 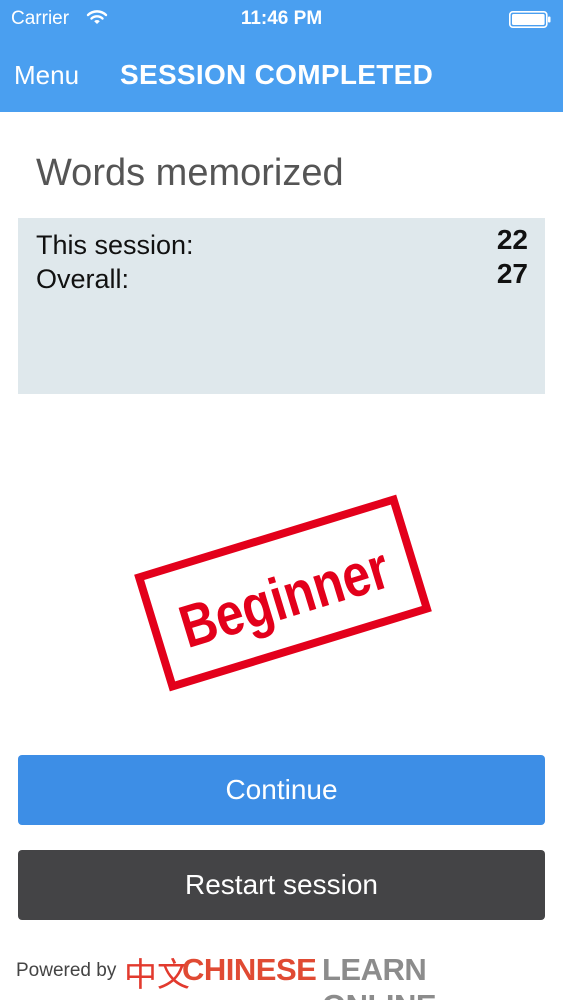 I want to click on page-title: SESSION COMPLETED, so click(x=277, y=74).